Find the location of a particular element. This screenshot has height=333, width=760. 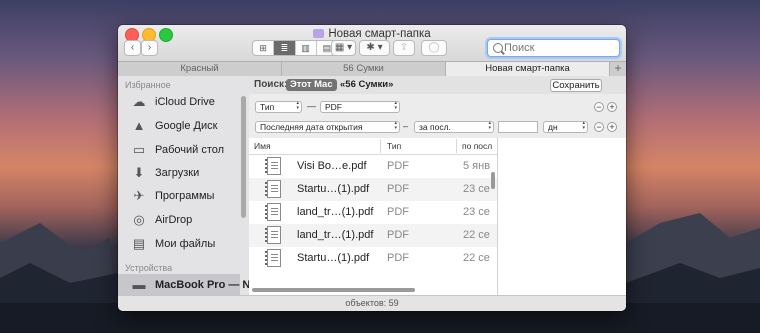

preview-pane is located at coordinates (562, 216).